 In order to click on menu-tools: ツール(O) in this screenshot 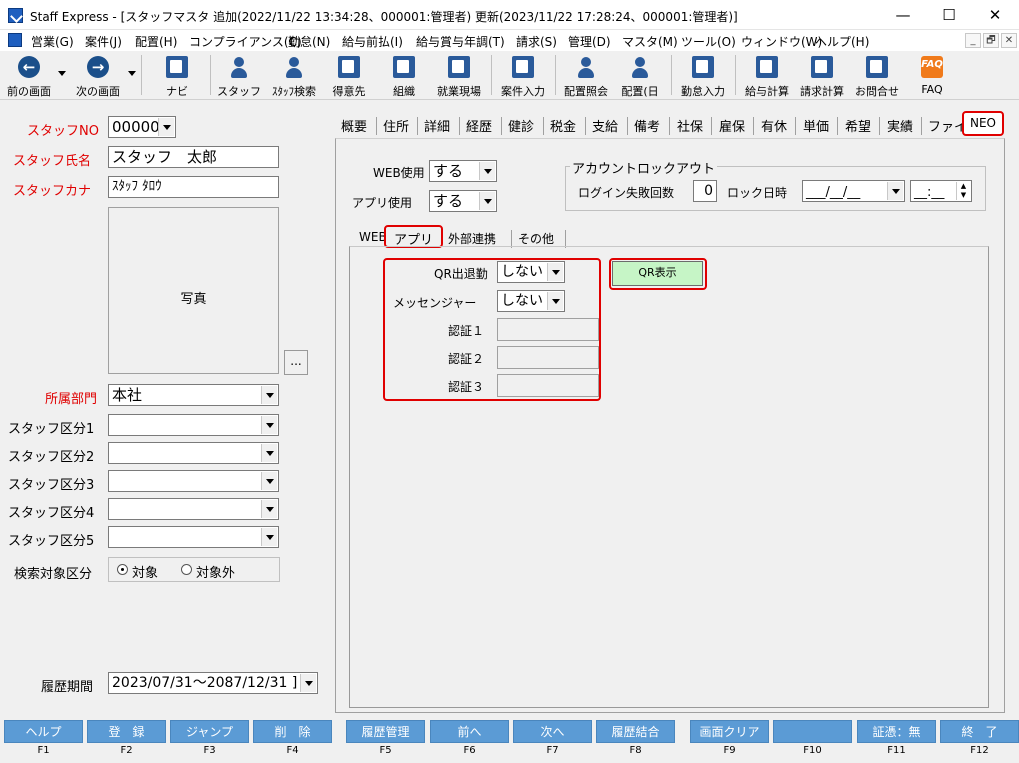, I will do `click(708, 41)`.